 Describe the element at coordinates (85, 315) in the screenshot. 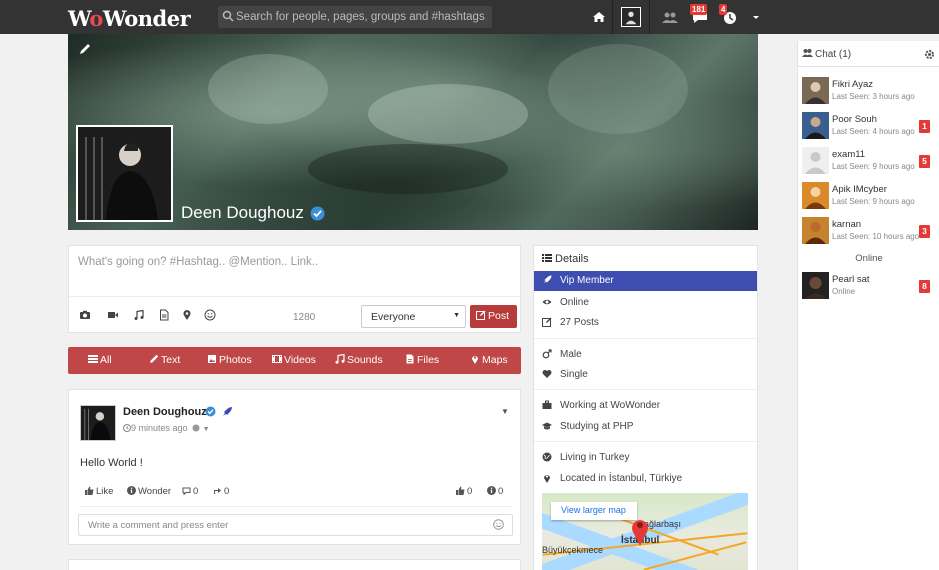

I see `camera-icon` at that location.